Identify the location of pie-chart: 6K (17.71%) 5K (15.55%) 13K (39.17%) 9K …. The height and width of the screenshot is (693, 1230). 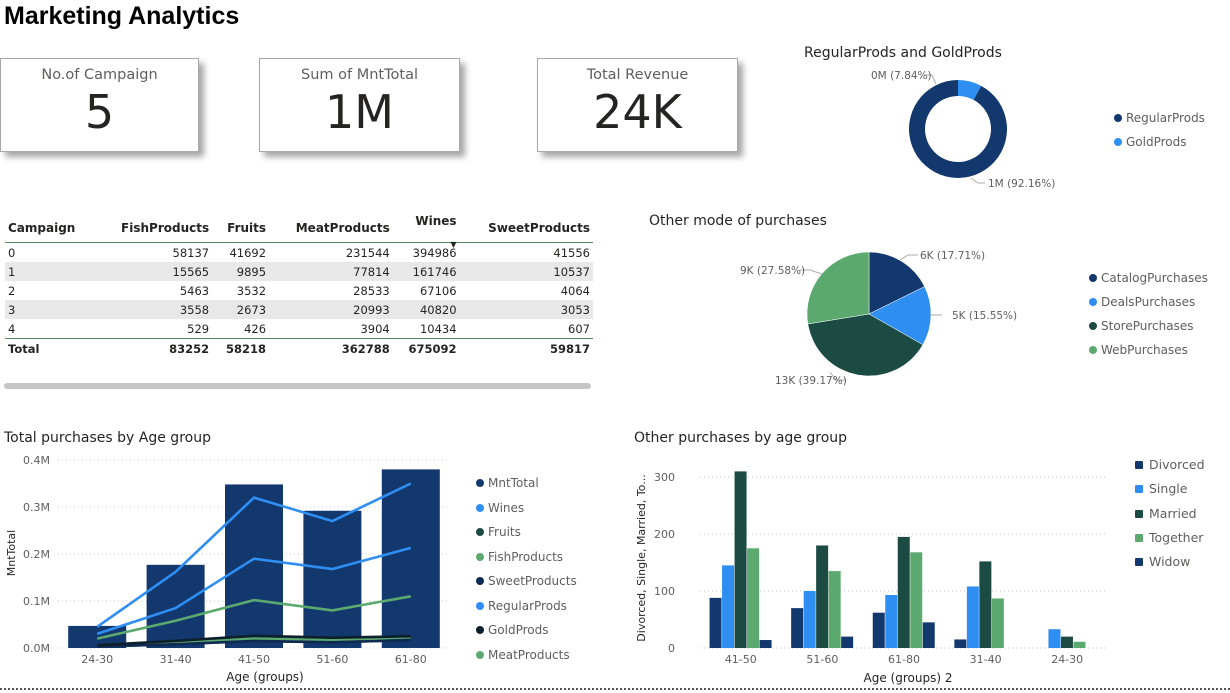
(880, 317).